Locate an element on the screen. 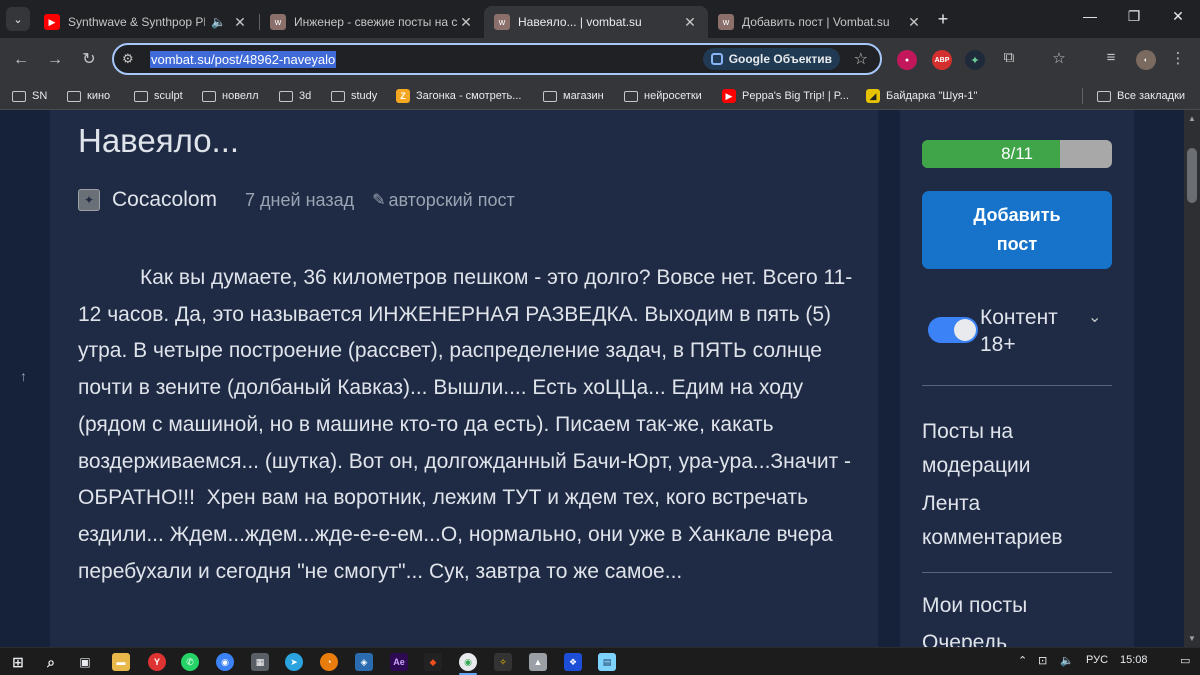 The height and width of the screenshot is (675, 1200). adult-content-toggle is located at coordinates (953, 330).